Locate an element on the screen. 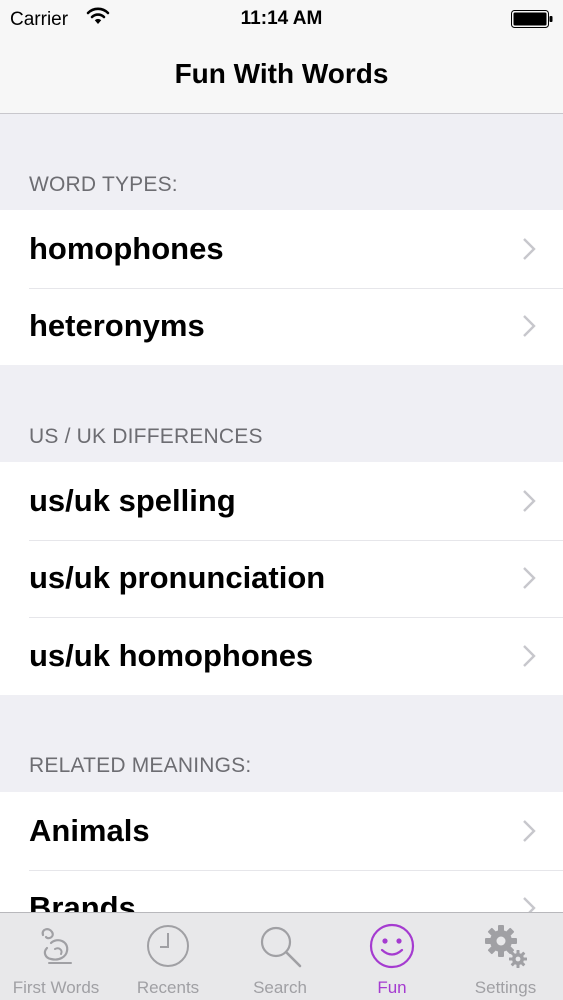 The width and height of the screenshot is (563, 1000). tab-first-words: First Words is located at coordinates (56, 956).